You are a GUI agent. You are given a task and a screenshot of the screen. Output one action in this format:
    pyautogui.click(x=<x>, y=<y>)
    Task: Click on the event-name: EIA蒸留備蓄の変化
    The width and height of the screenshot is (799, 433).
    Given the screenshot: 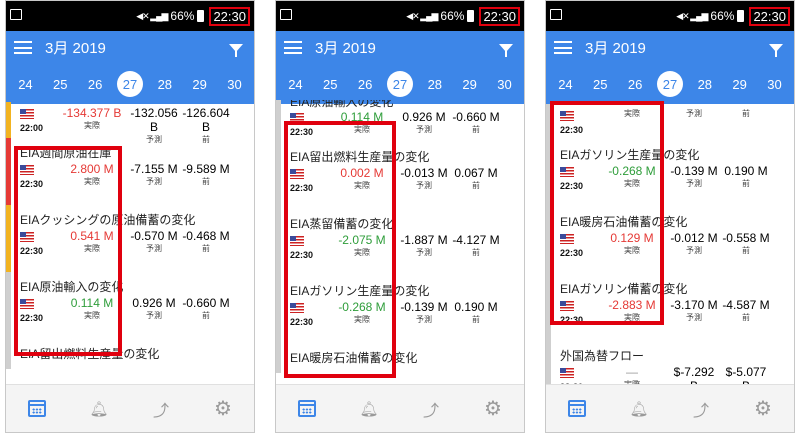 What is the action you would take?
    pyautogui.click(x=342, y=224)
    